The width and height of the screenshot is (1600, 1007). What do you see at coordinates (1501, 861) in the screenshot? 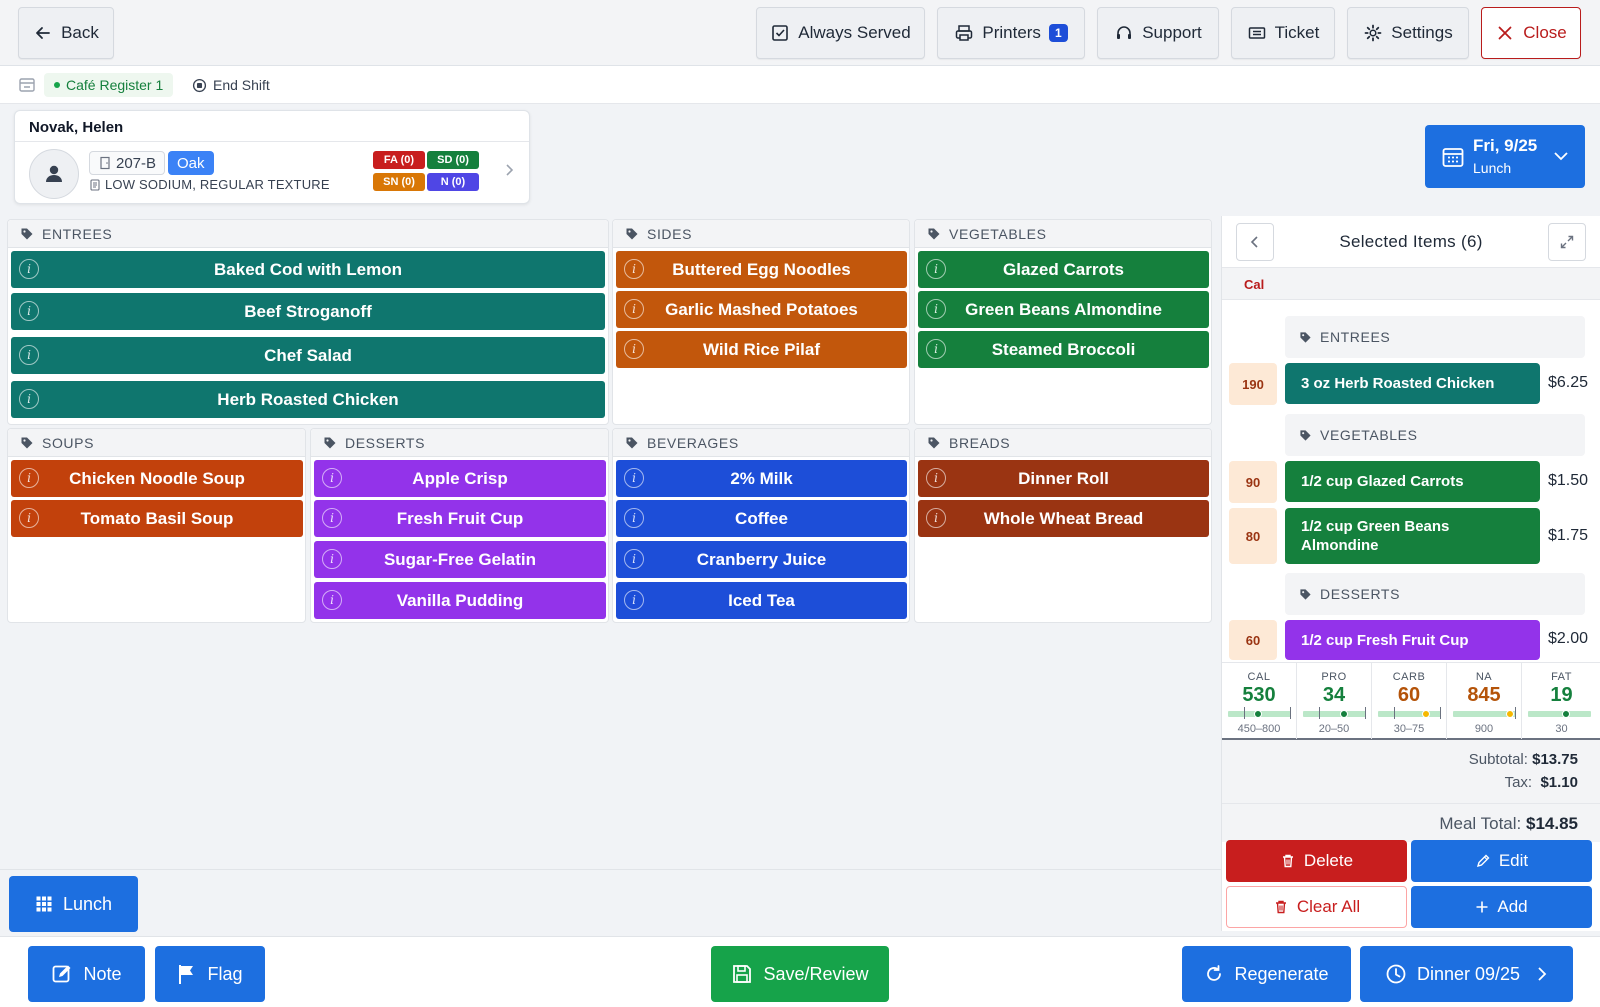
I see `edit-button: Edit` at bounding box center [1501, 861].